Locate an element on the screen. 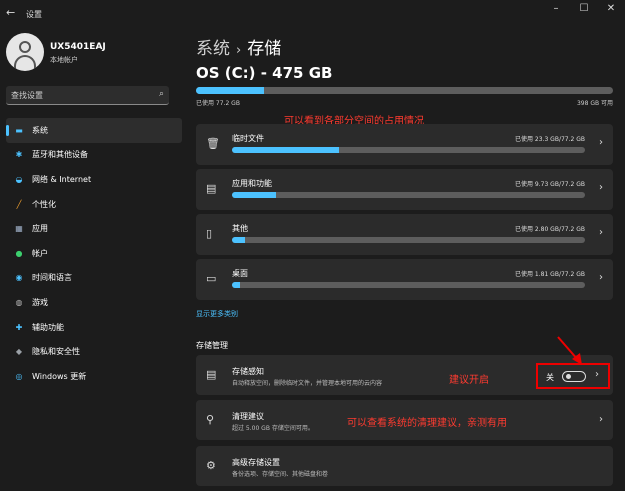  account-type: 本地帐户 is located at coordinates (64, 60).